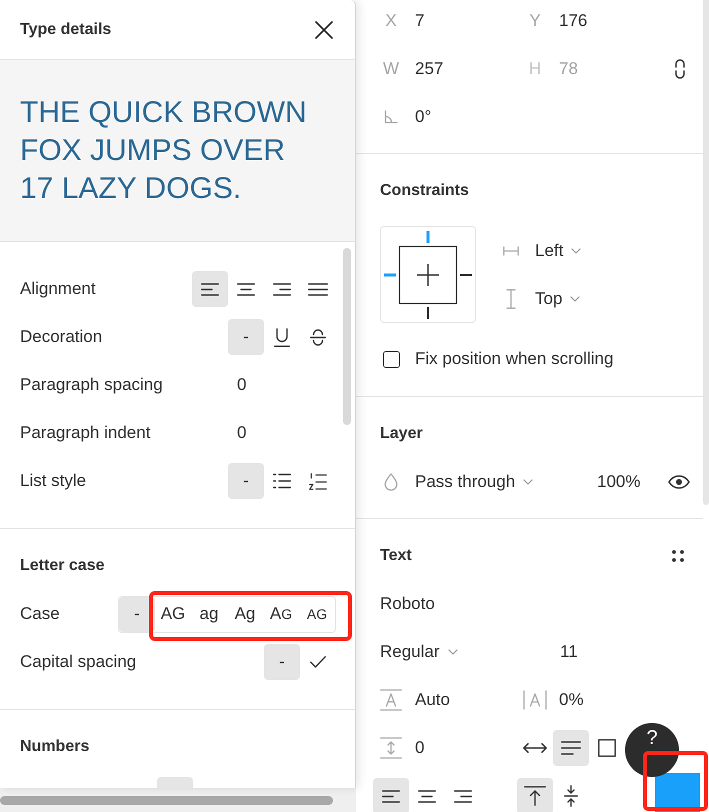  What do you see at coordinates (558, 251) in the screenshot?
I see `horizontal-constraint-dropdown: Left` at bounding box center [558, 251].